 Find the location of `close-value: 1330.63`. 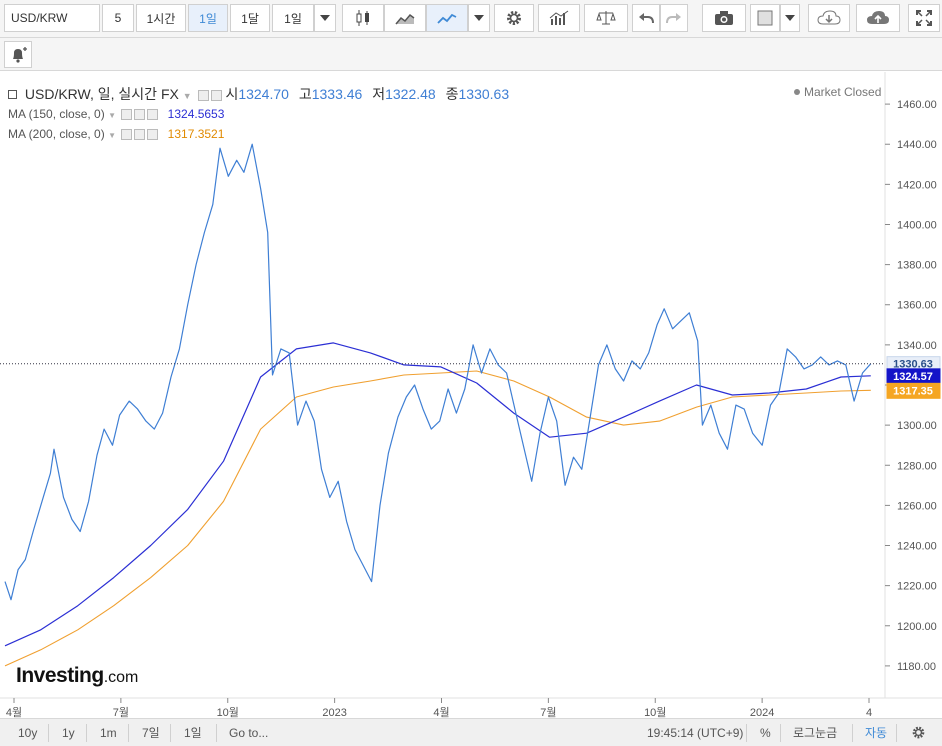

close-value: 1330.63 is located at coordinates (484, 94).